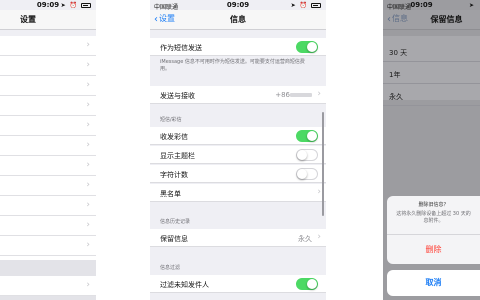 Image resolution: width=480 pixels, height=300 pixels. Describe the element at coordinates (301, 95) in the screenshot. I see `redacted-phone-number` at that location.